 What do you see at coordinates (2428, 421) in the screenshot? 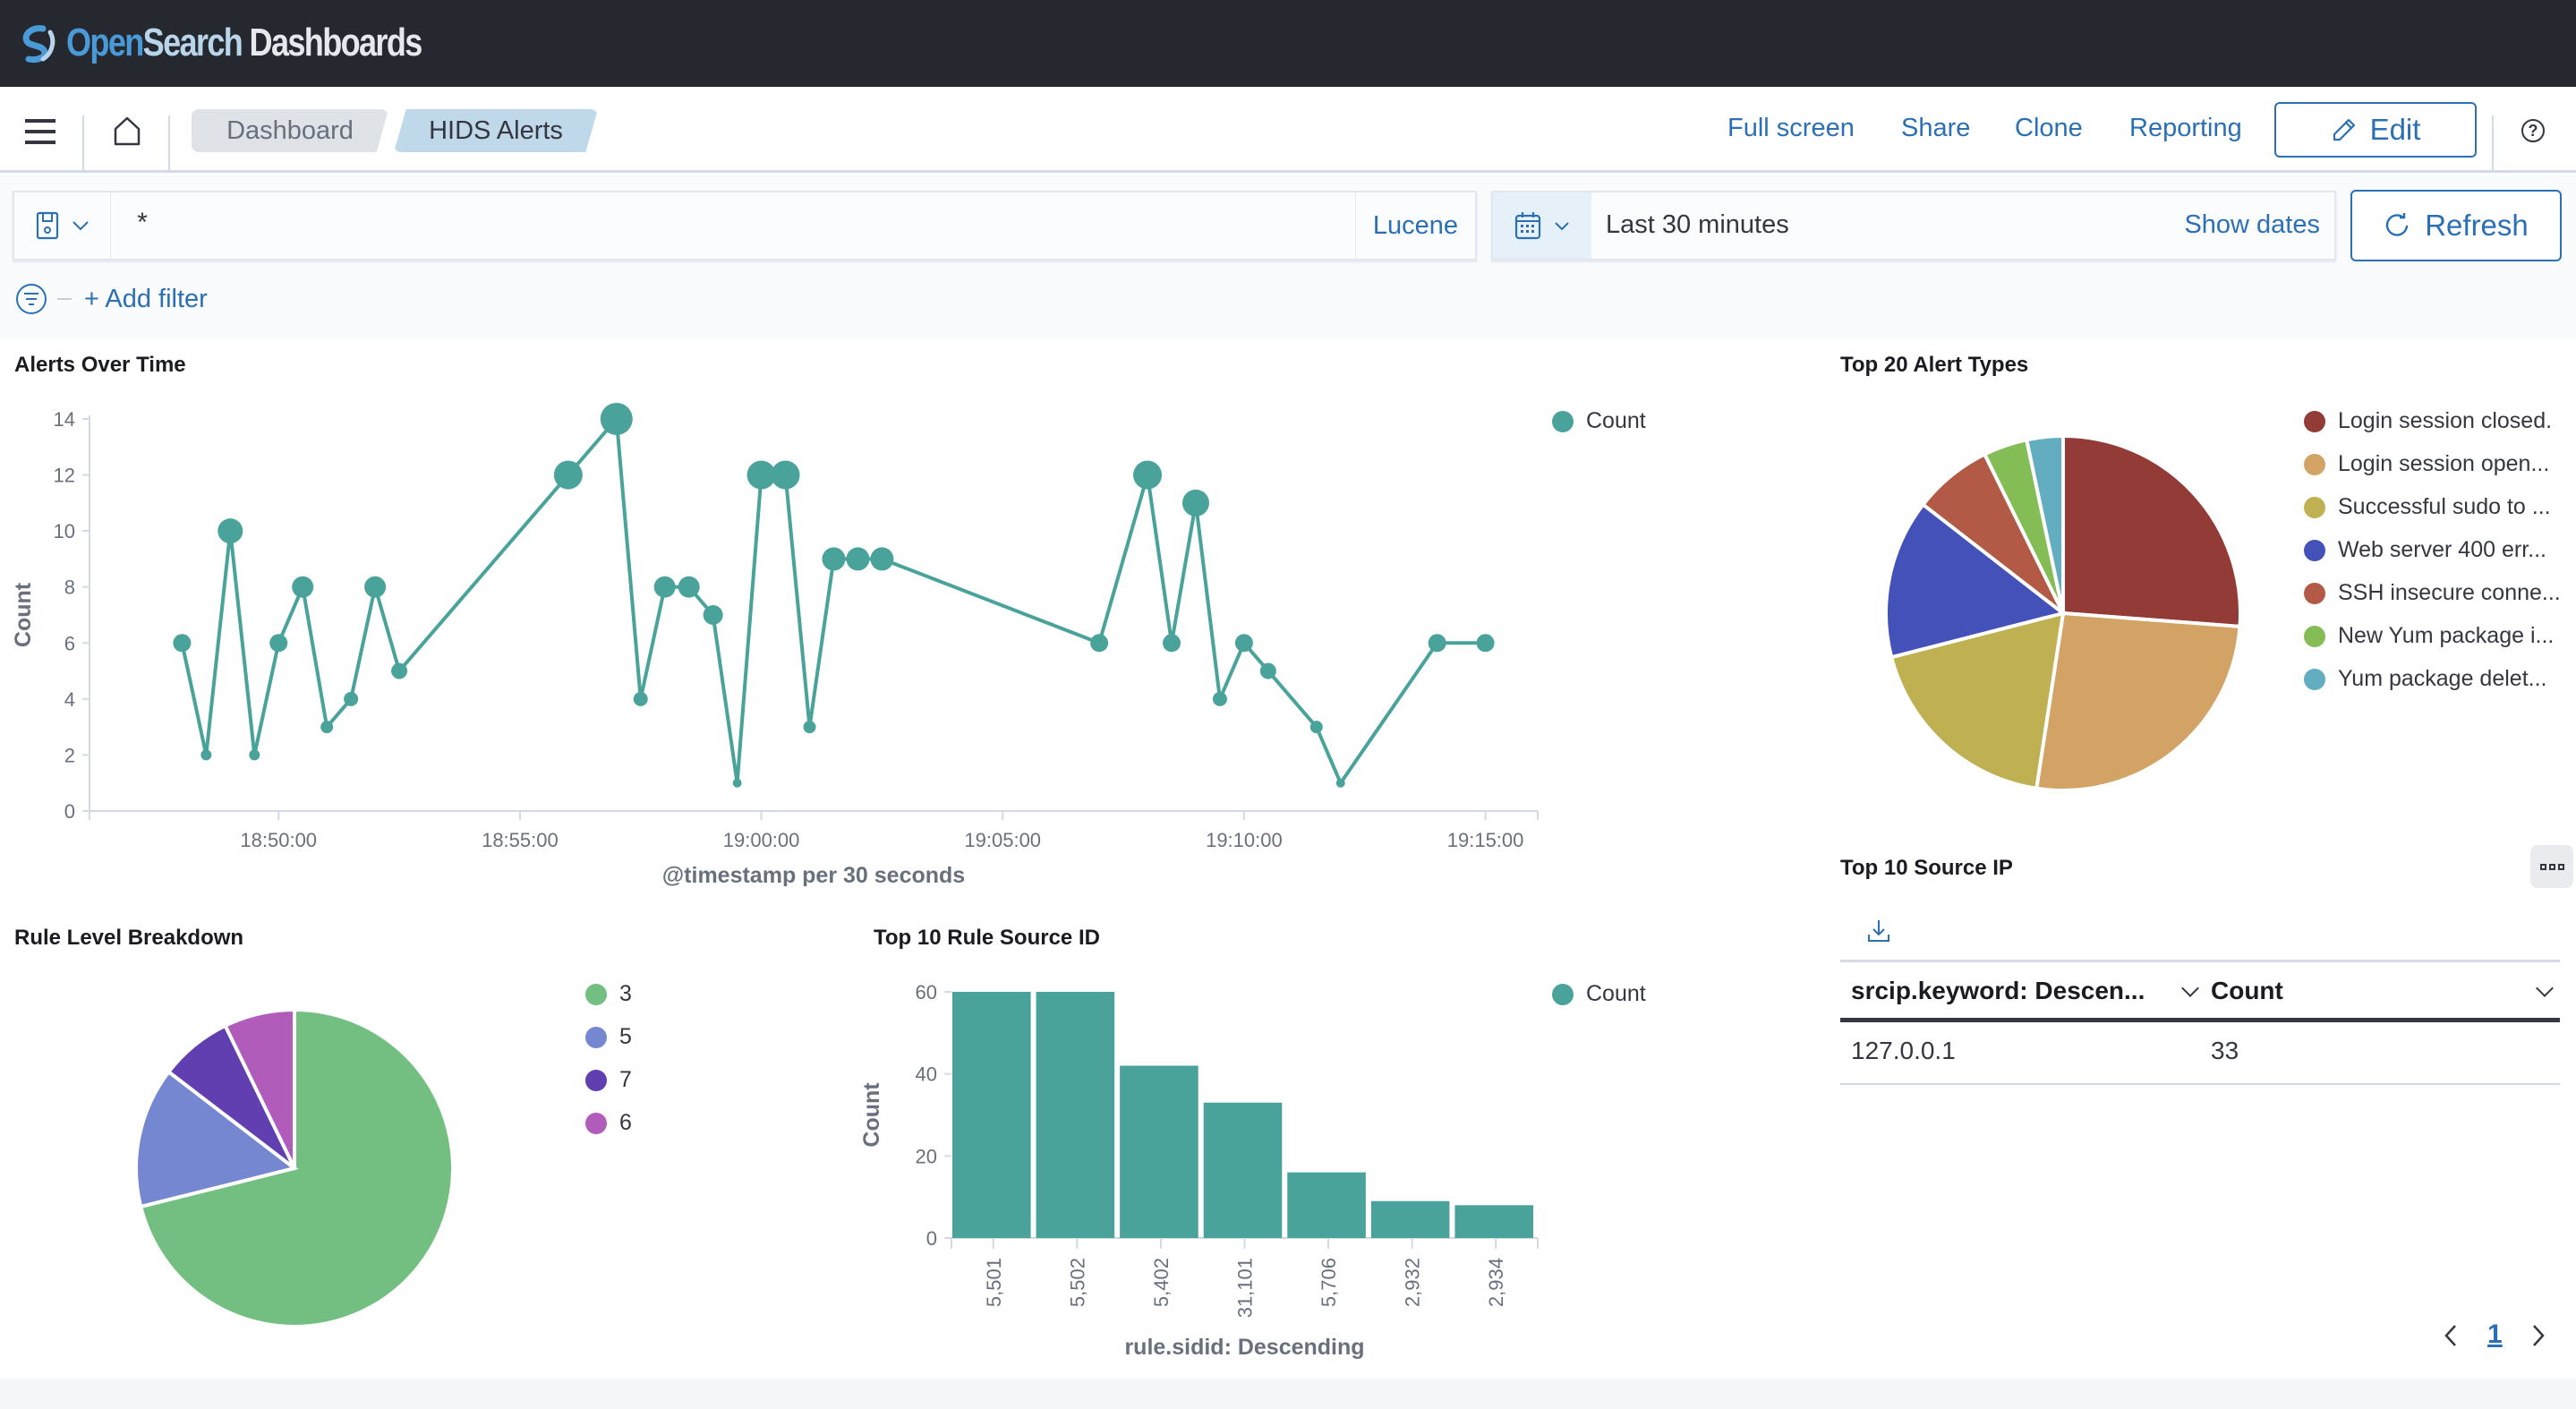
I see `legend-item: Login session closed.` at bounding box center [2428, 421].